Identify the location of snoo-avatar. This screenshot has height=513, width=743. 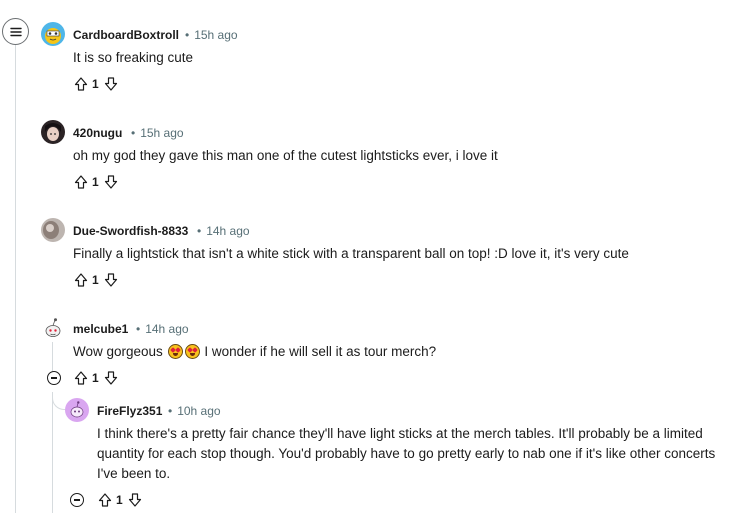
(53, 328).